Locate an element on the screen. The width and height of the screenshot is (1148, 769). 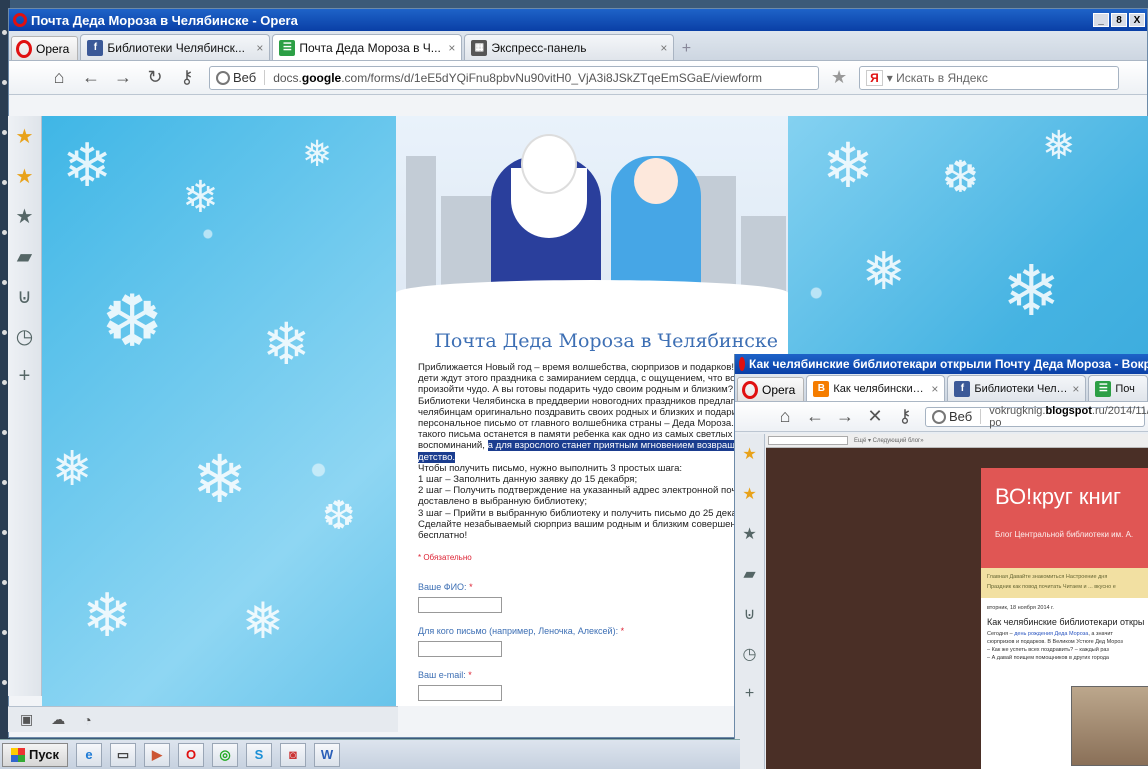
post-link: день рождения Деда Мороза is located at coordinates (1051, 634).